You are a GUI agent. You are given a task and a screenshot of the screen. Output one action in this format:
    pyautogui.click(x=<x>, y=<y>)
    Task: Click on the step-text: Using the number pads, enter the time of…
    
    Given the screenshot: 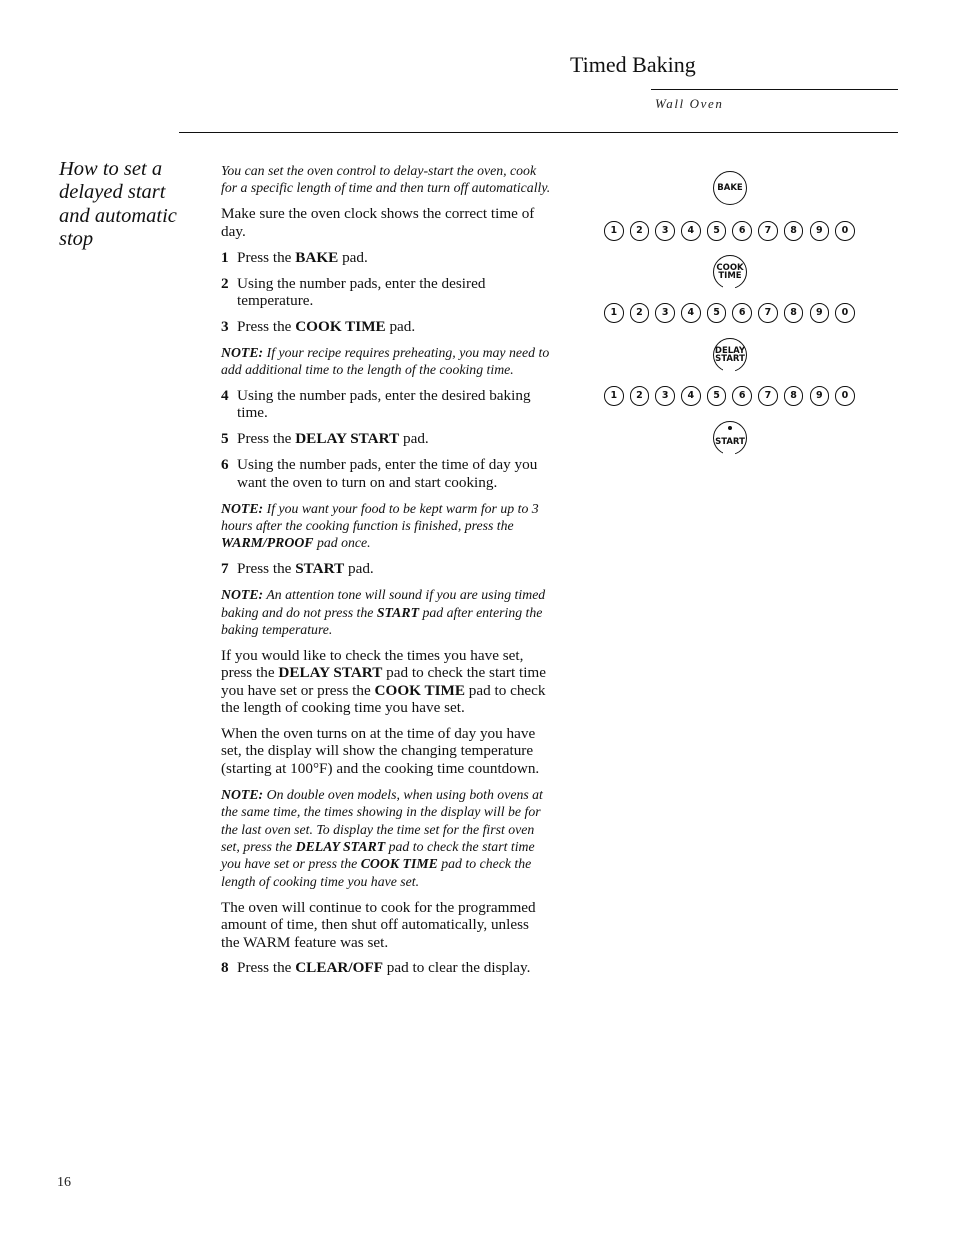 What is the action you would take?
    pyautogui.click(x=387, y=473)
    